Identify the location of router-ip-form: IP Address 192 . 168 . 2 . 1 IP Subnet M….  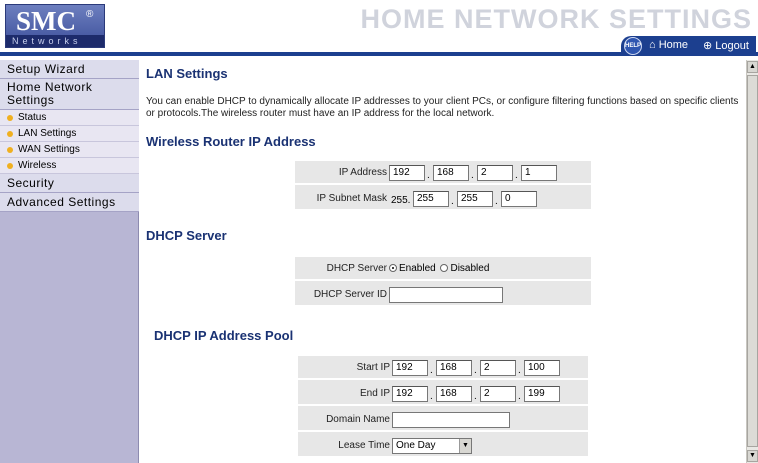
(443, 186).